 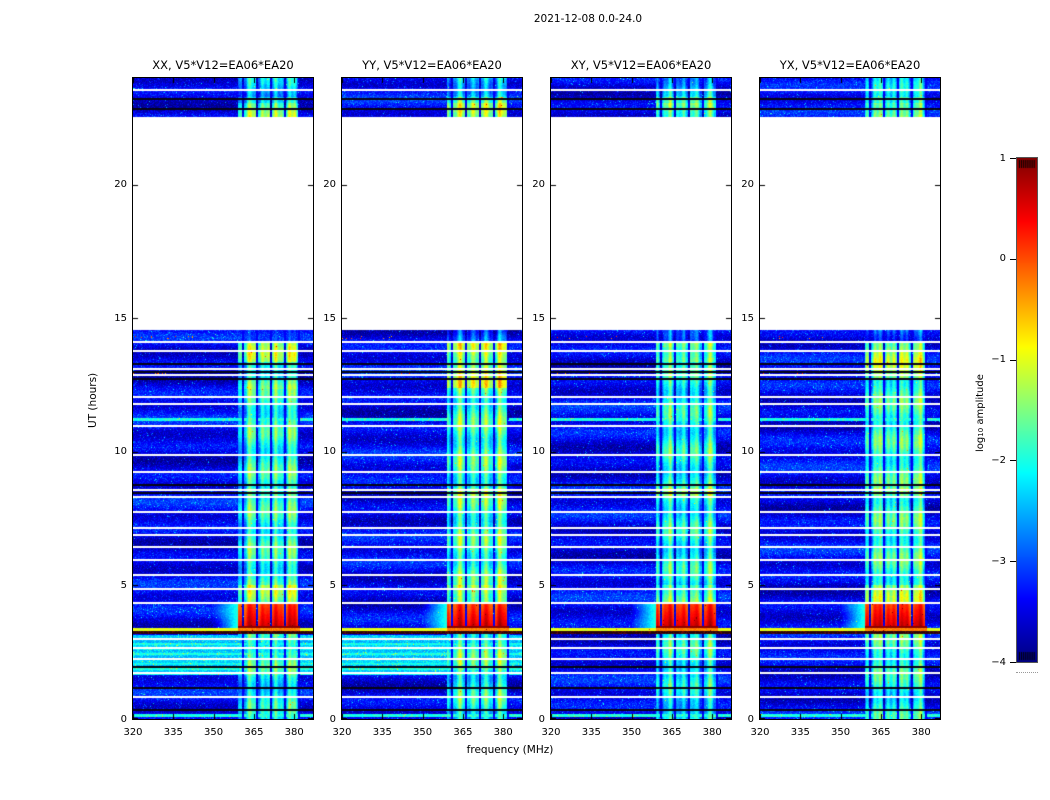 What do you see at coordinates (93, 400) in the screenshot?
I see `y-axis-label: UT (hours)` at bounding box center [93, 400].